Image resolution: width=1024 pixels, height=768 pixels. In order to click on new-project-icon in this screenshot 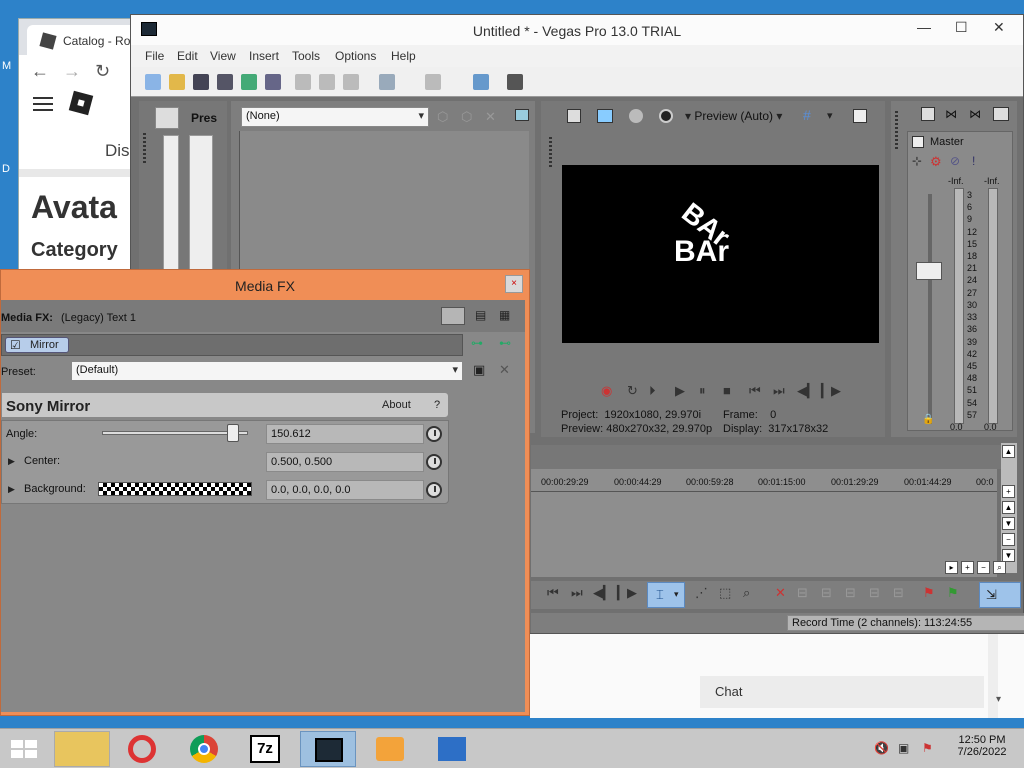, I will do `click(153, 82)`.